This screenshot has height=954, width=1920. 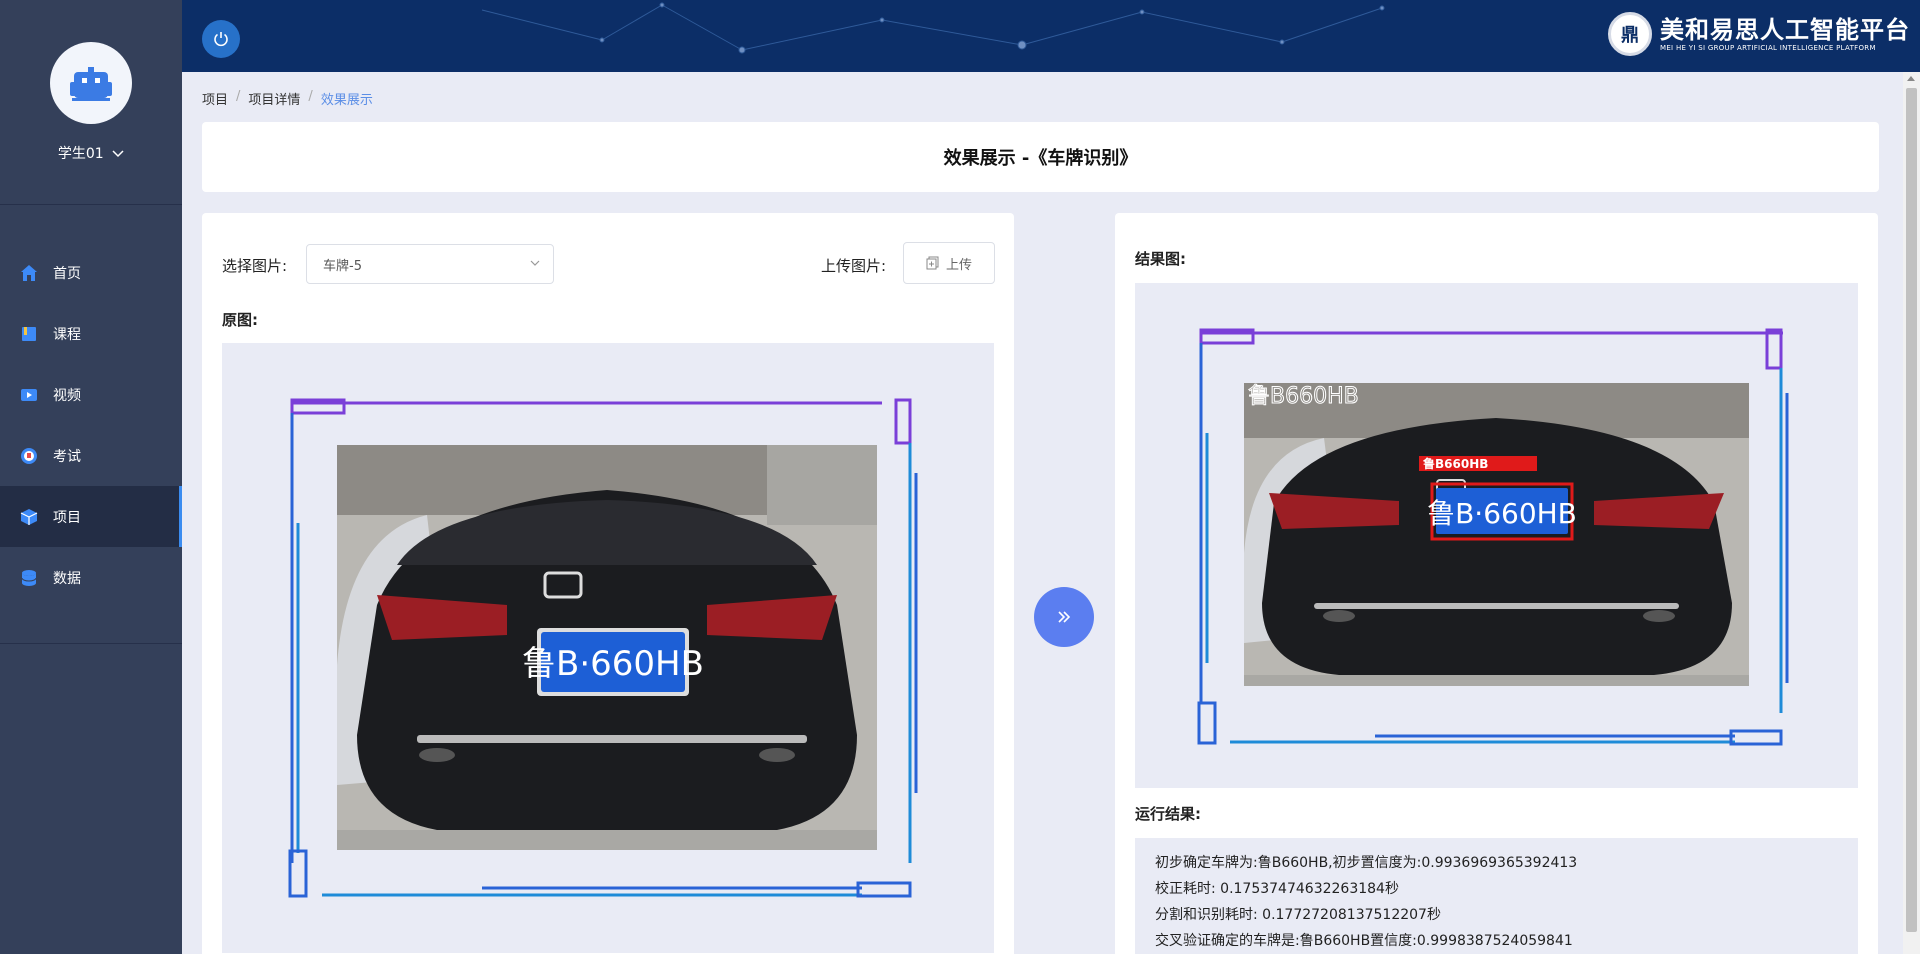 I want to click on sidebar-item-home: 首页, so click(x=91, y=272).